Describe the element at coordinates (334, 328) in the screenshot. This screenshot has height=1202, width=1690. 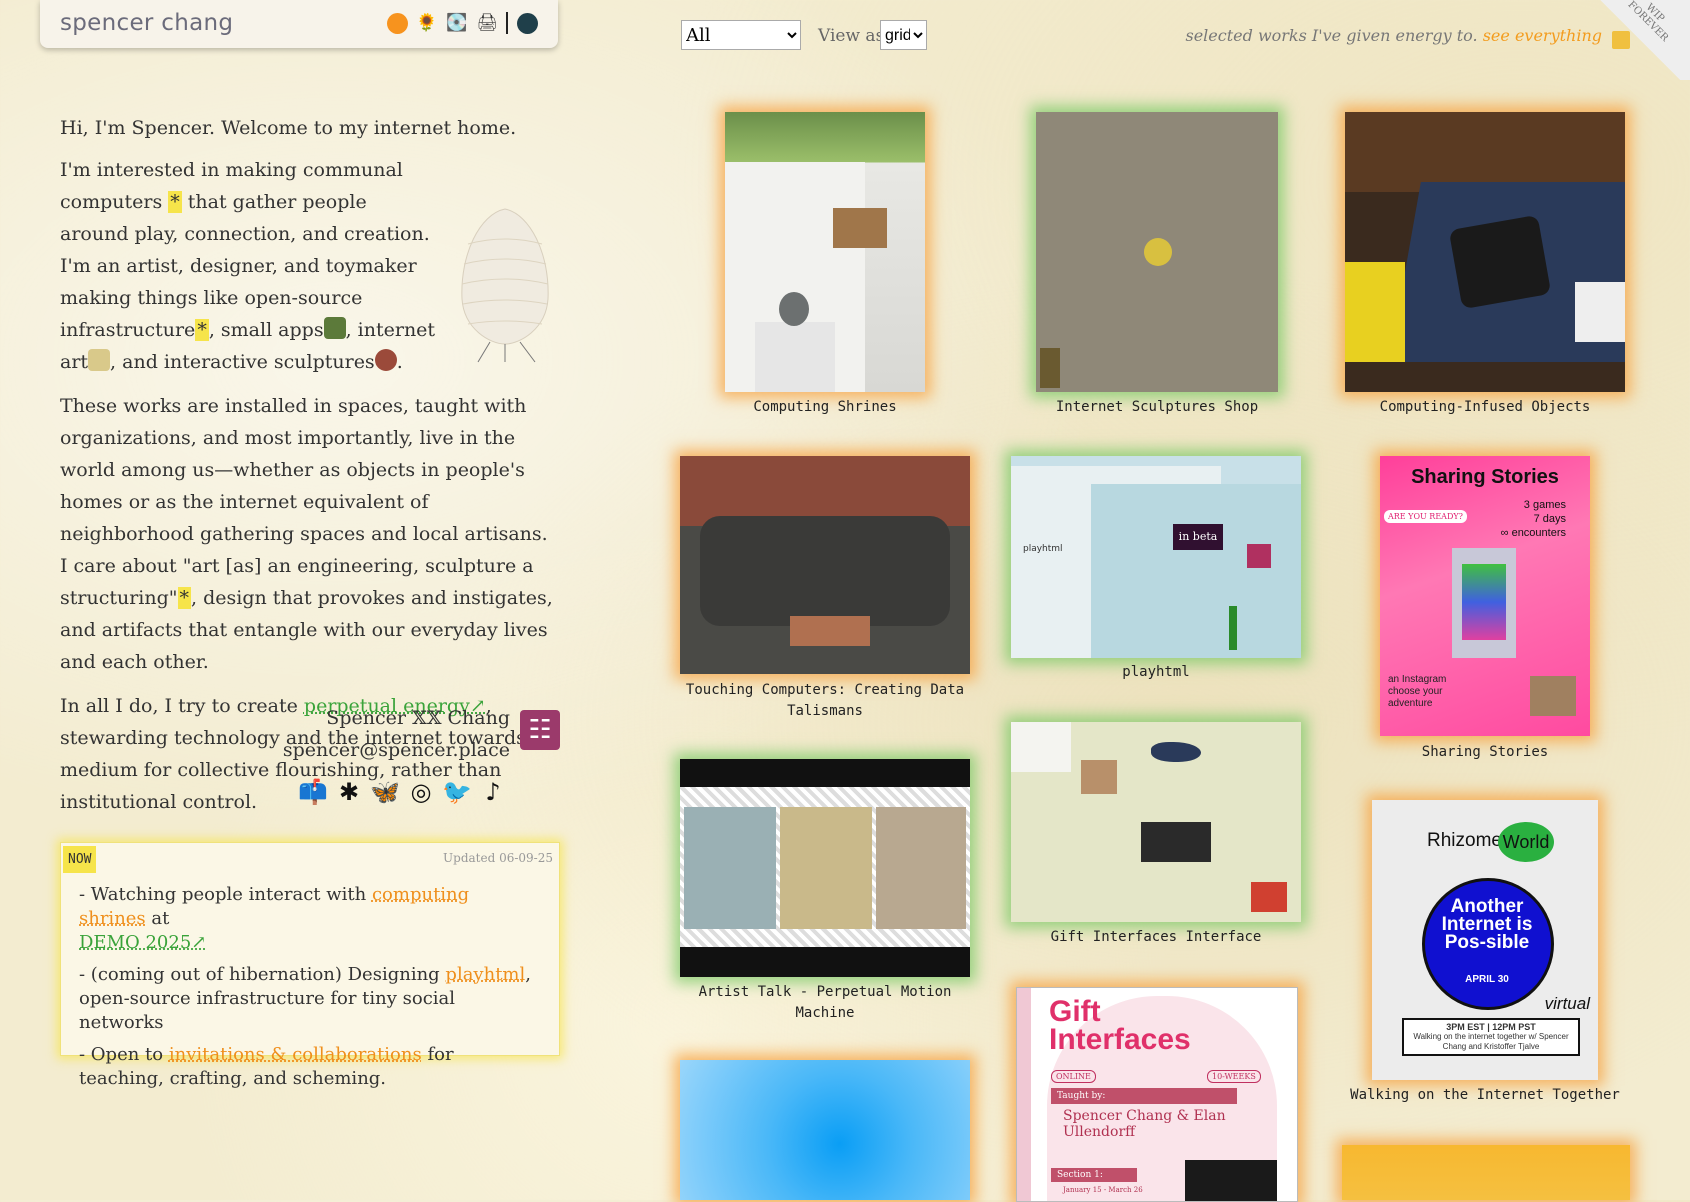
I see `small-app-icon` at that location.